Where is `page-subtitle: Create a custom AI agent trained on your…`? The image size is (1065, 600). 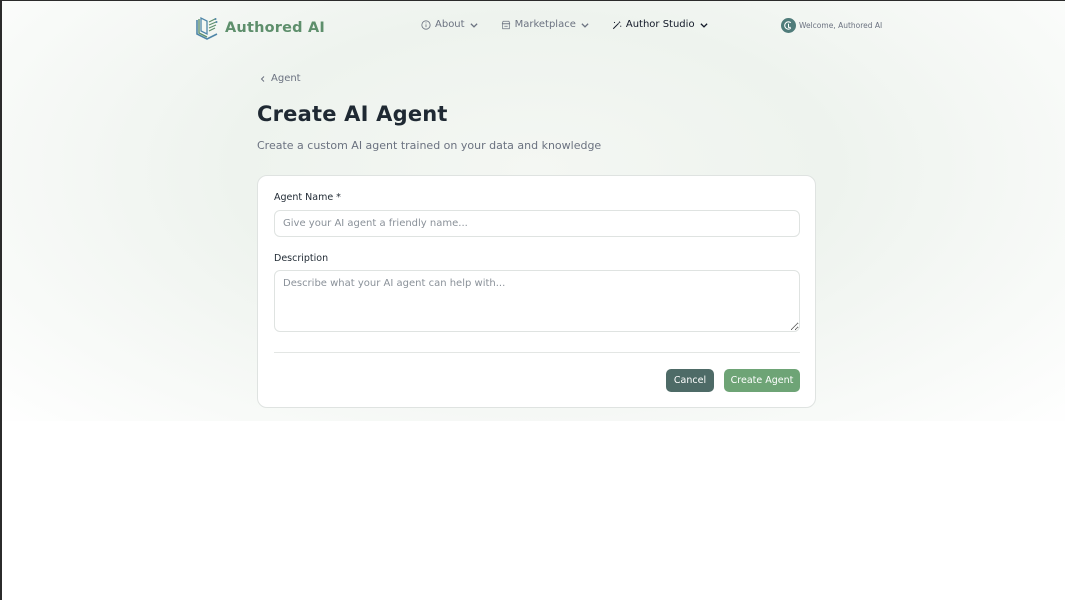
page-subtitle: Create a custom AI agent trained on your… is located at coordinates (429, 145).